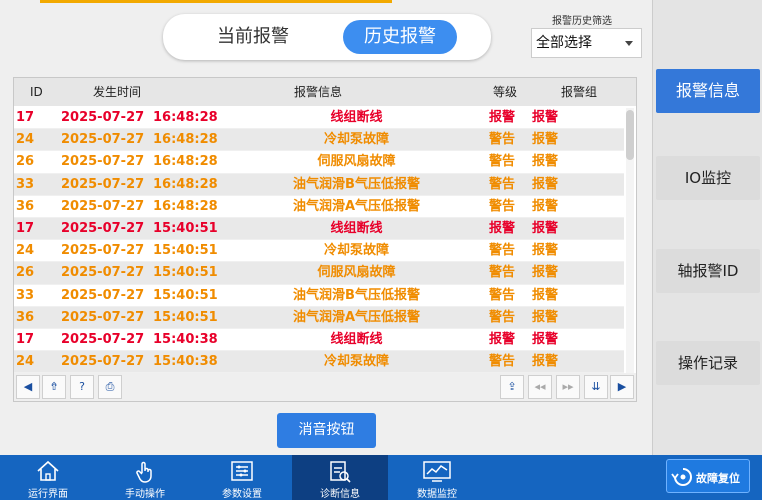  Describe the element at coordinates (540, 387) in the screenshot. I see `first-page-icon: ◂◂` at that location.